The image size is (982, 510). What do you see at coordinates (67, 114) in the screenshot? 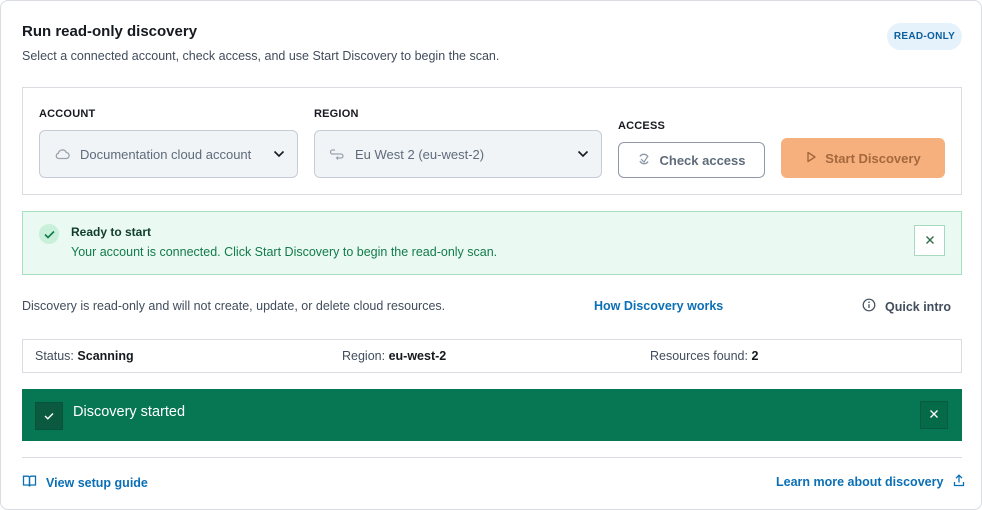
I see `account-label: ACCOUNT` at bounding box center [67, 114].